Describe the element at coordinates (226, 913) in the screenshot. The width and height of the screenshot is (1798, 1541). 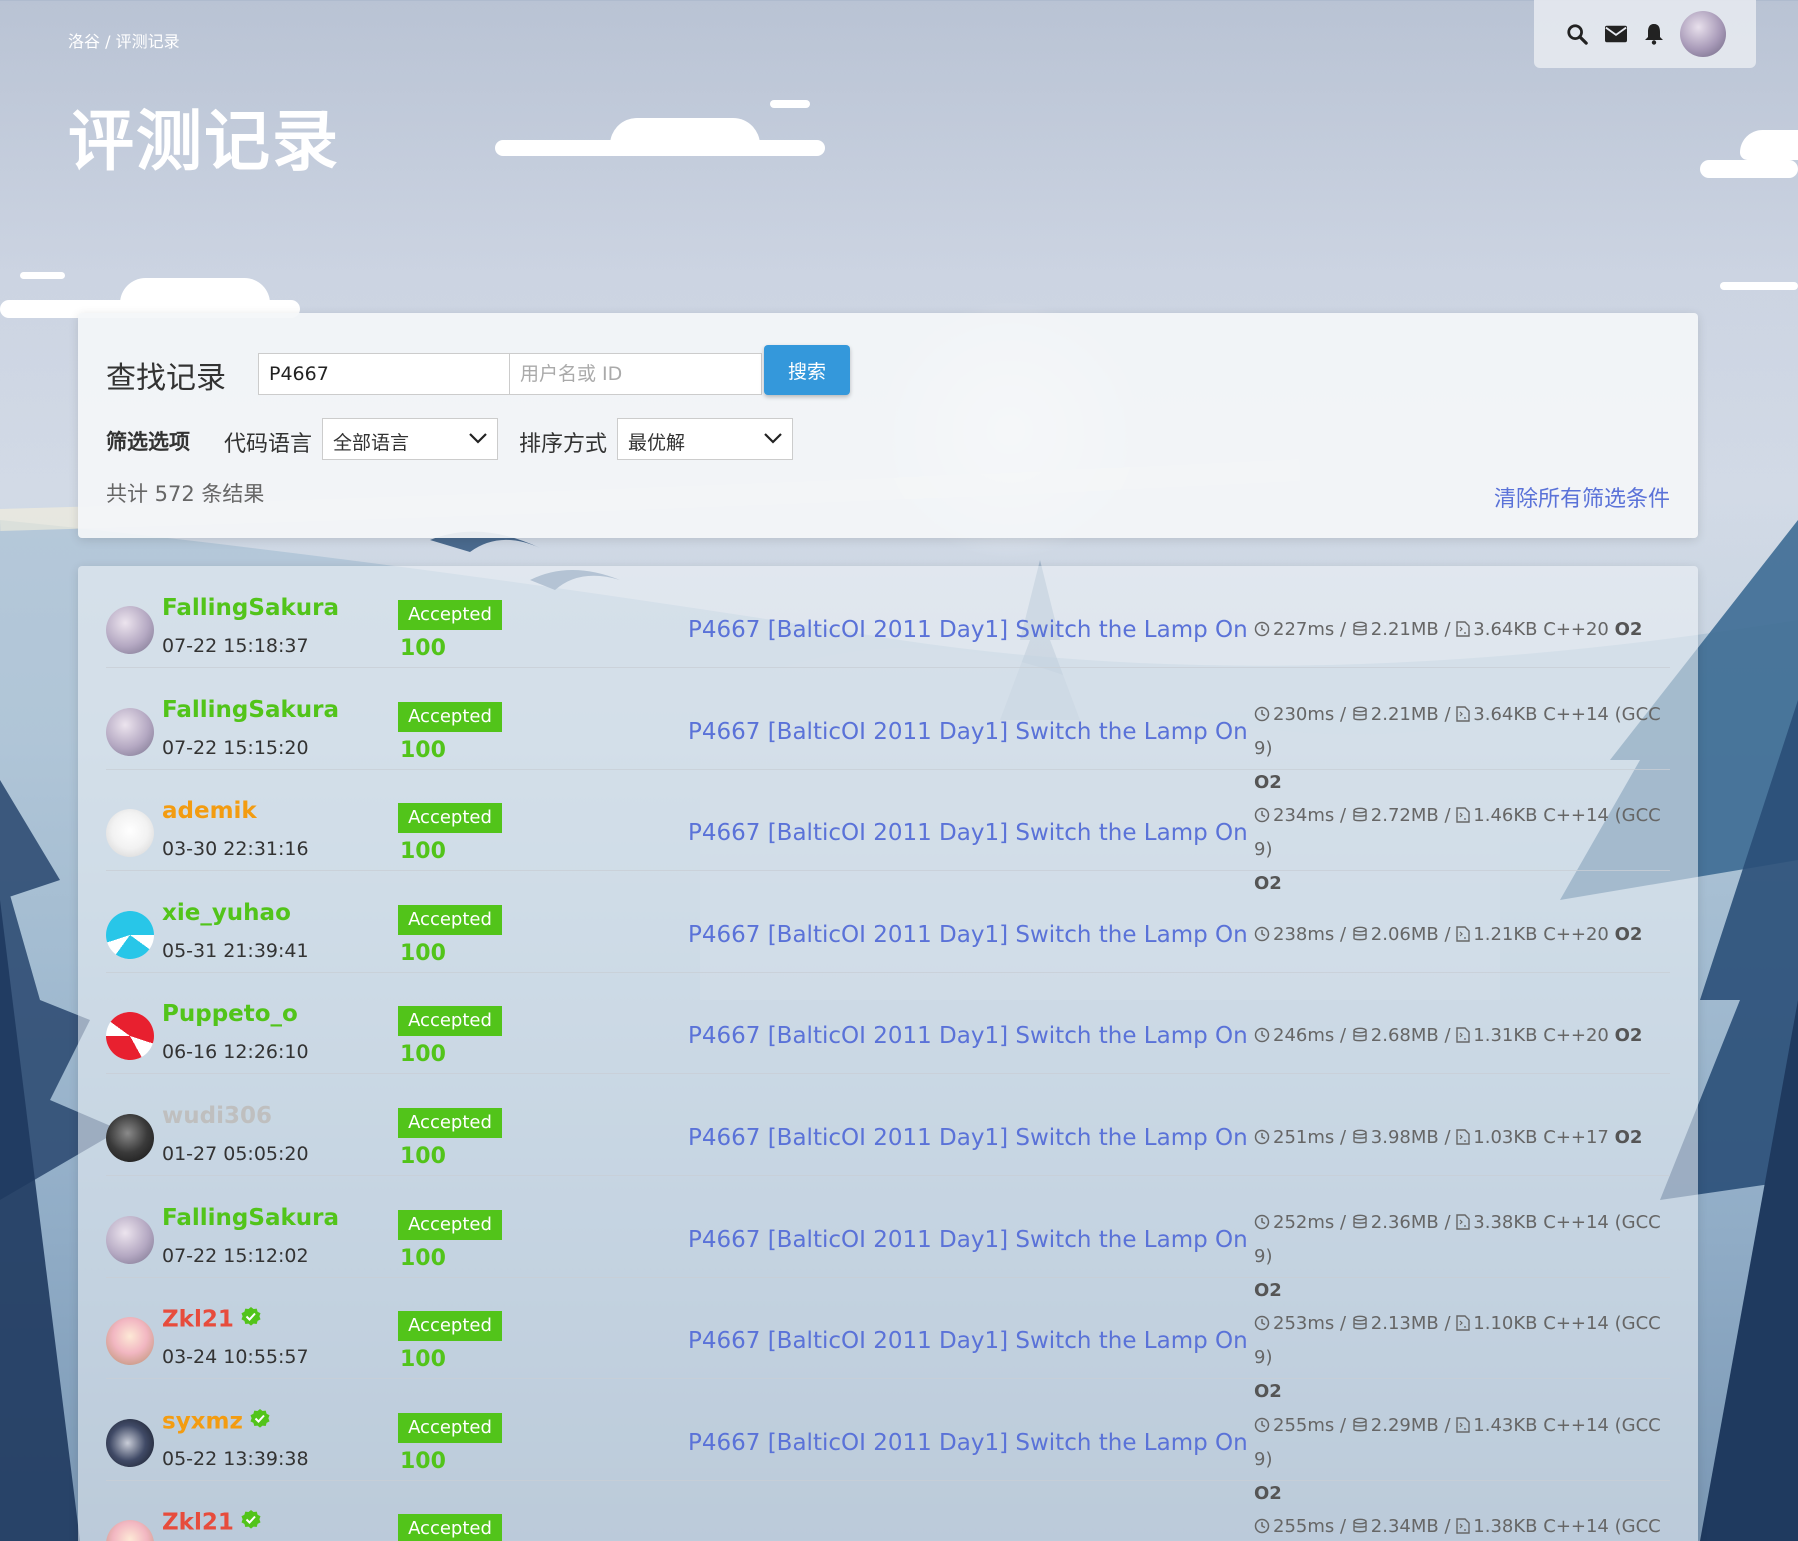
I see `username-link: xie_yuhao` at that location.